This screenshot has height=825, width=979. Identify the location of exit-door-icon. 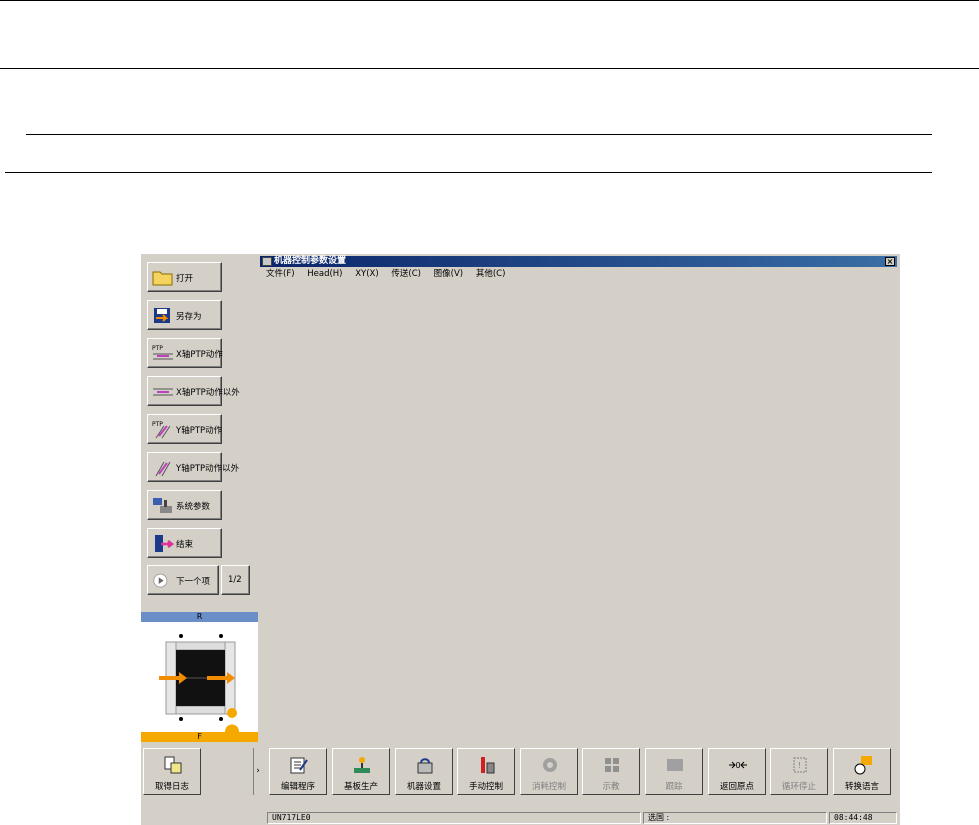
(164, 543).